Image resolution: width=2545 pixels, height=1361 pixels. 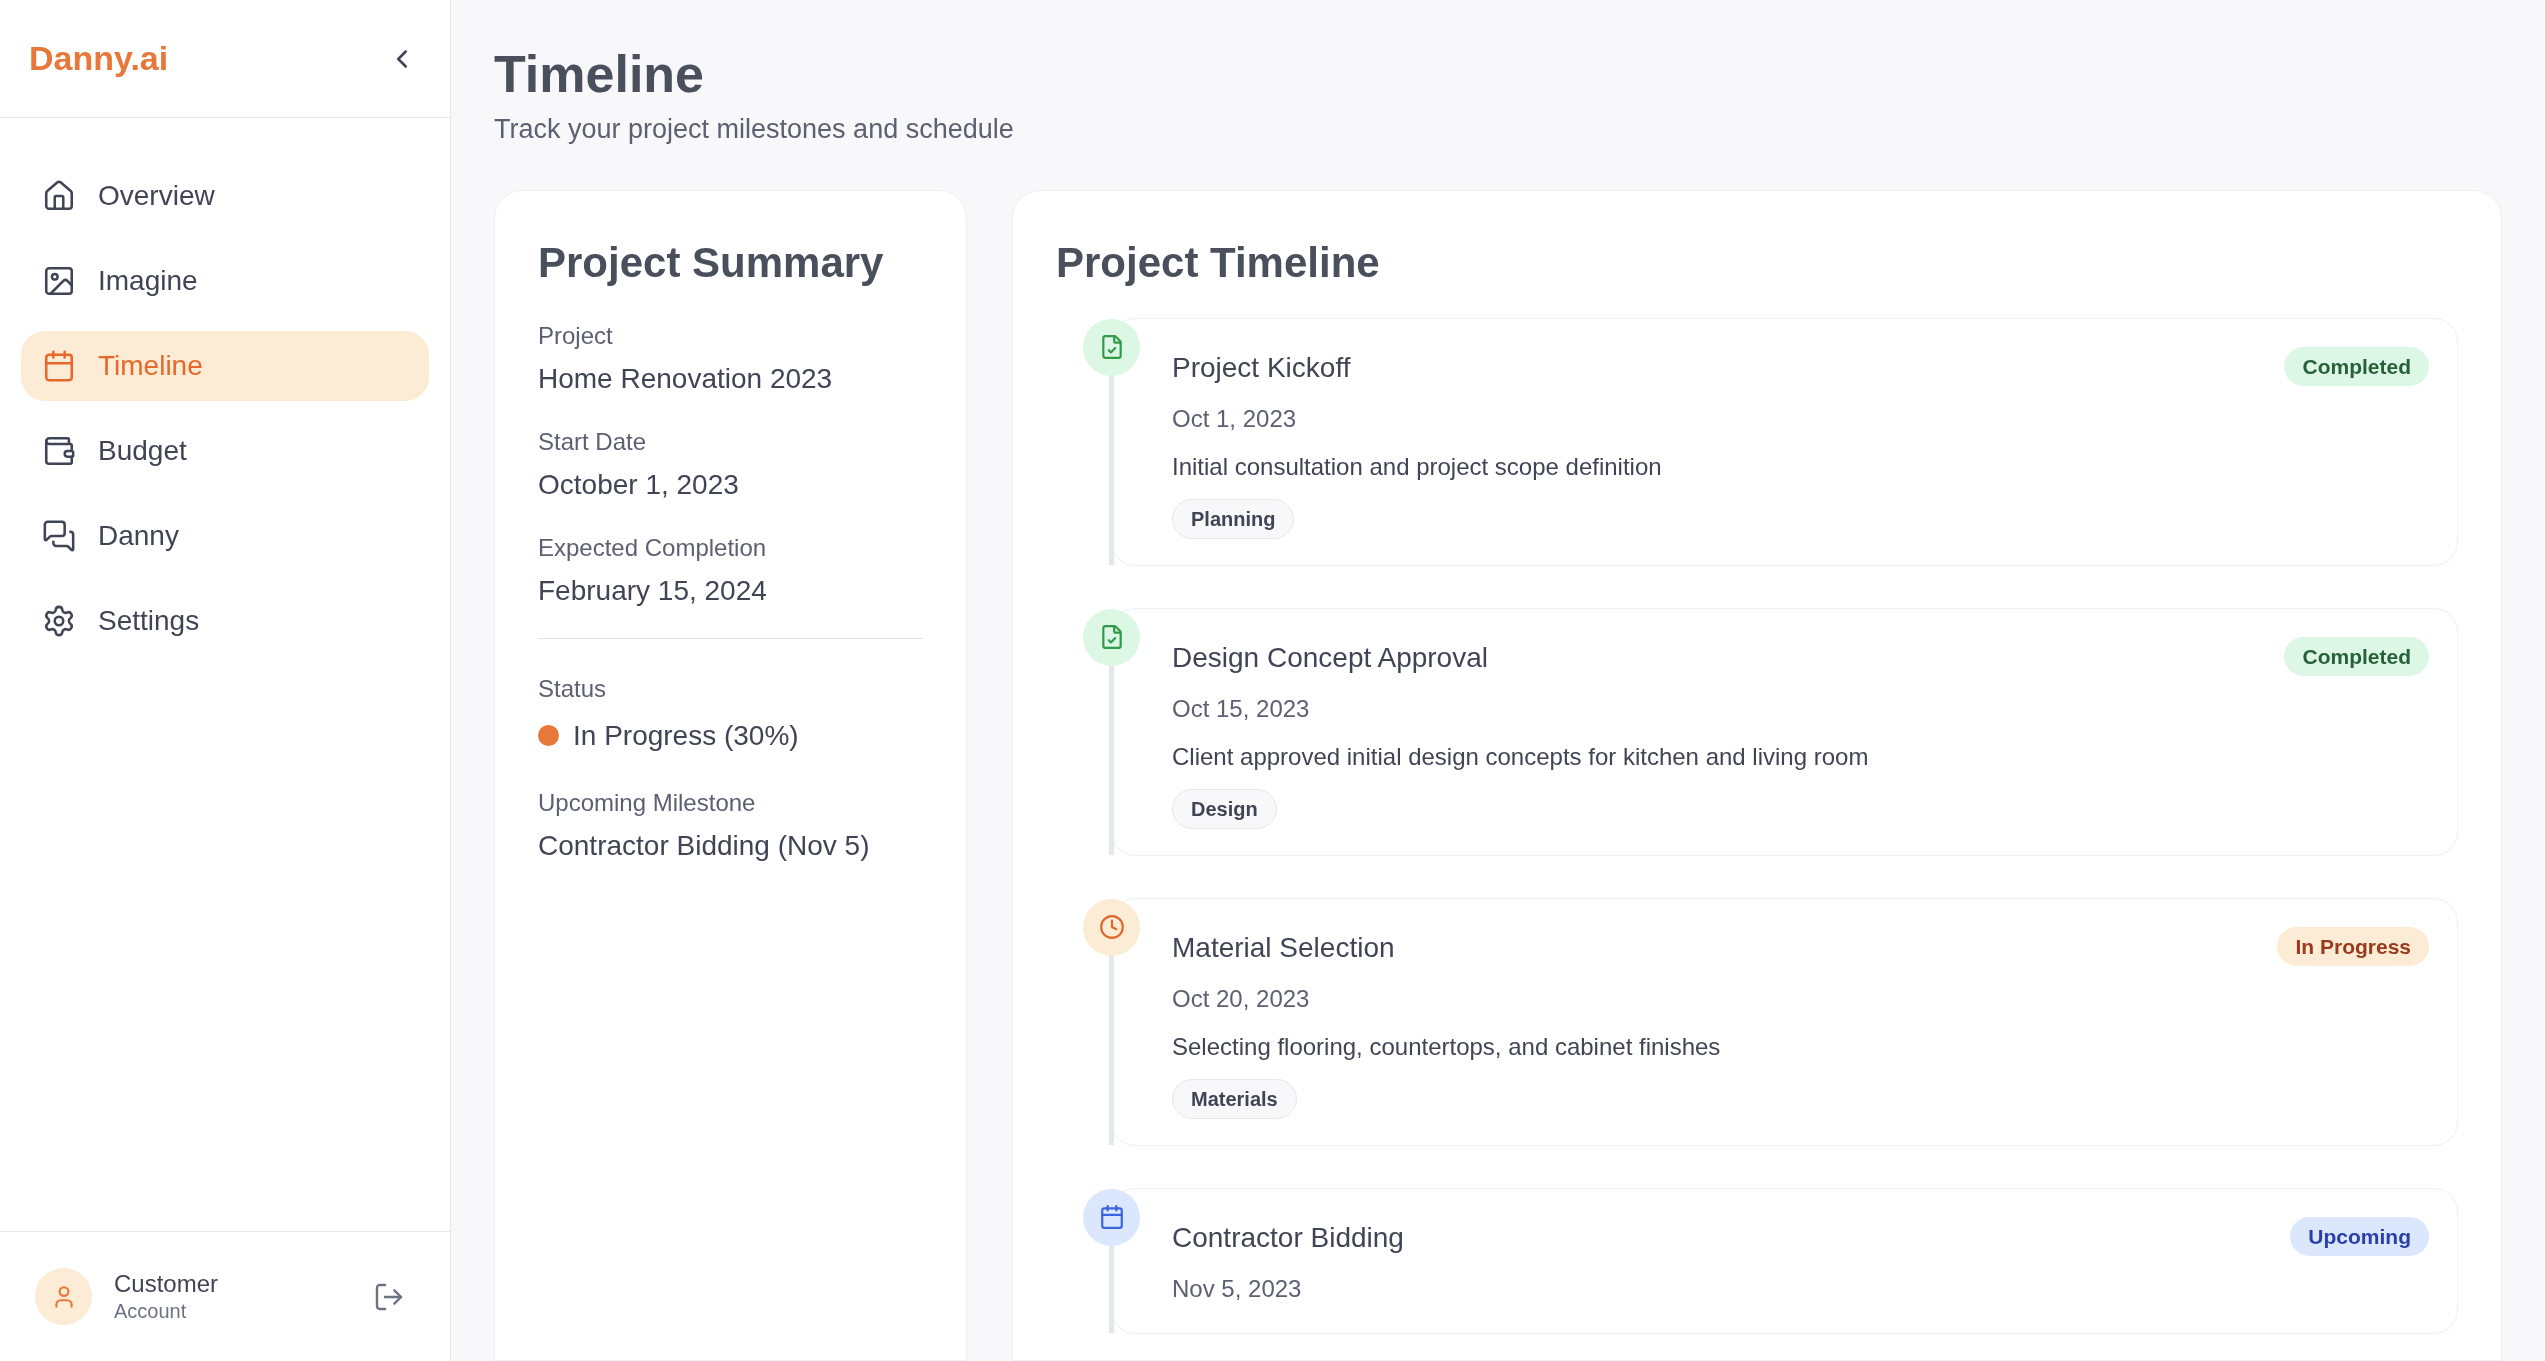 I want to click on status-badge: In Progress, so click(x=2353, y=946).